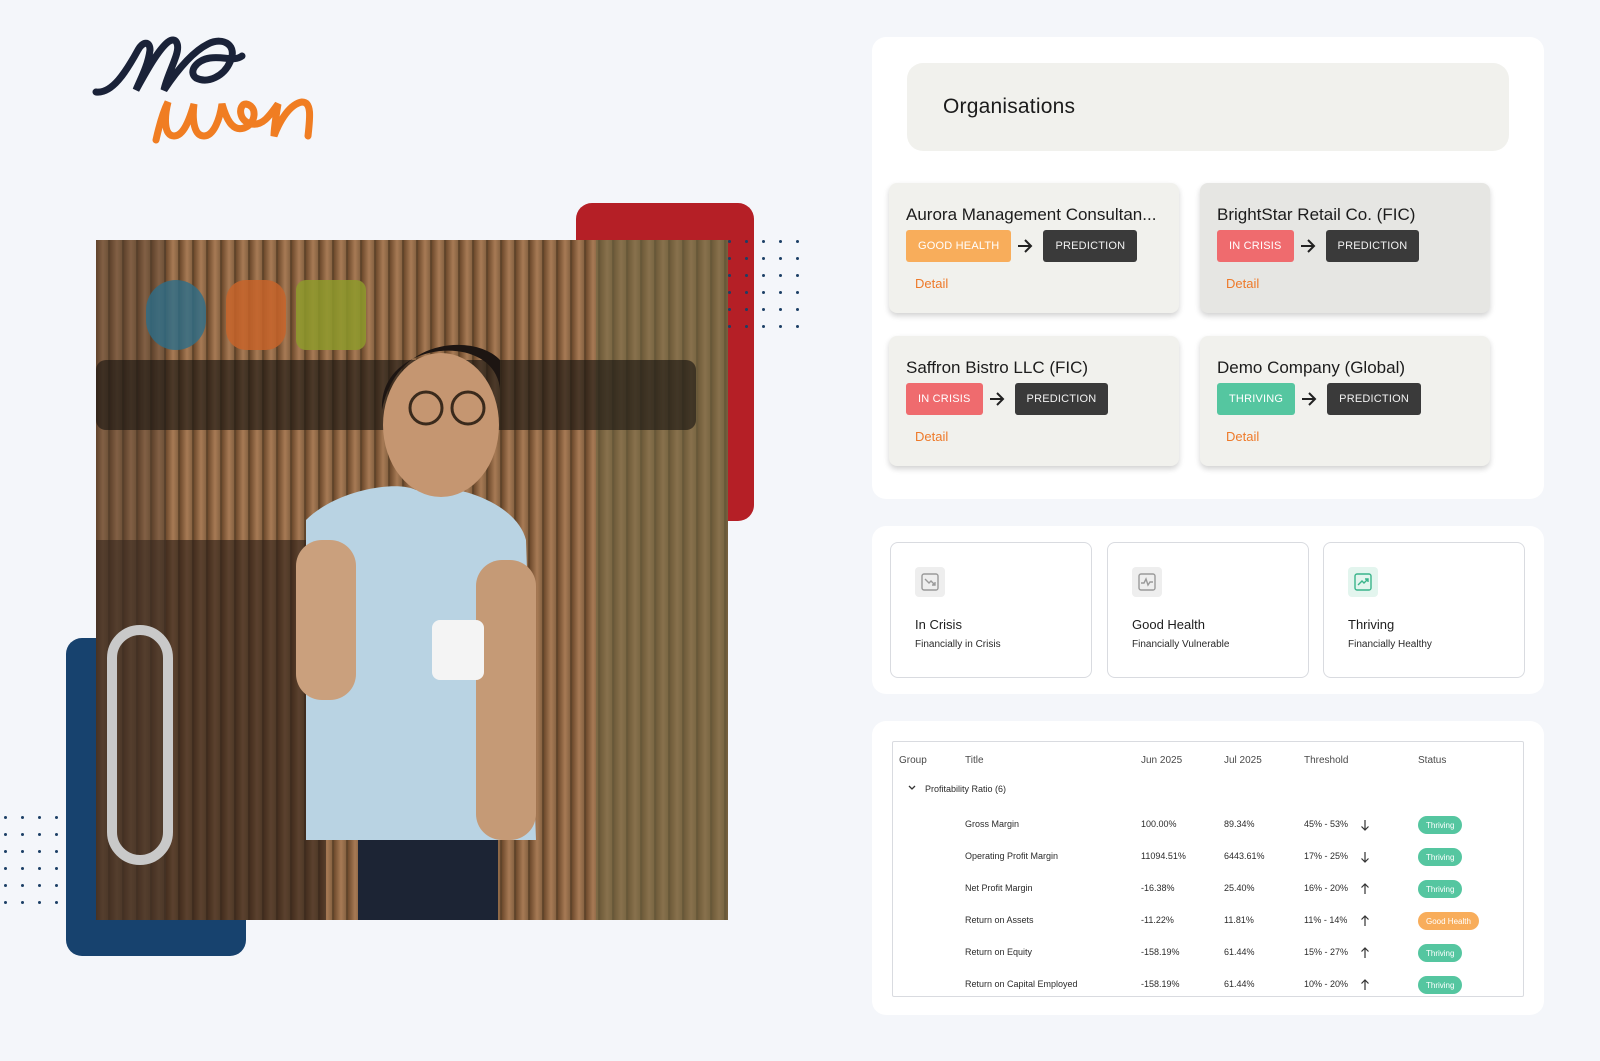 This screenshot has height=1061, width=1600. What do you see at coordinates (1161, 760) in the screenshot?
I see `column-header-jun: Jun 2025` at bounding box center [1161, 760].